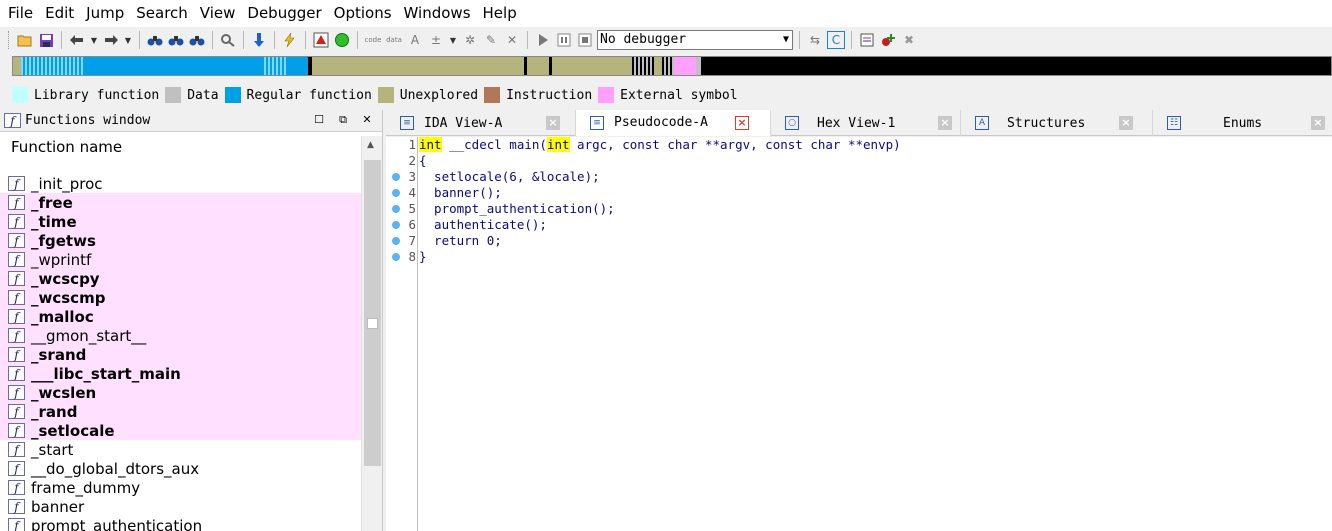 The image size is (1332, 531). I want to click on search-icon, so click(228, 40).